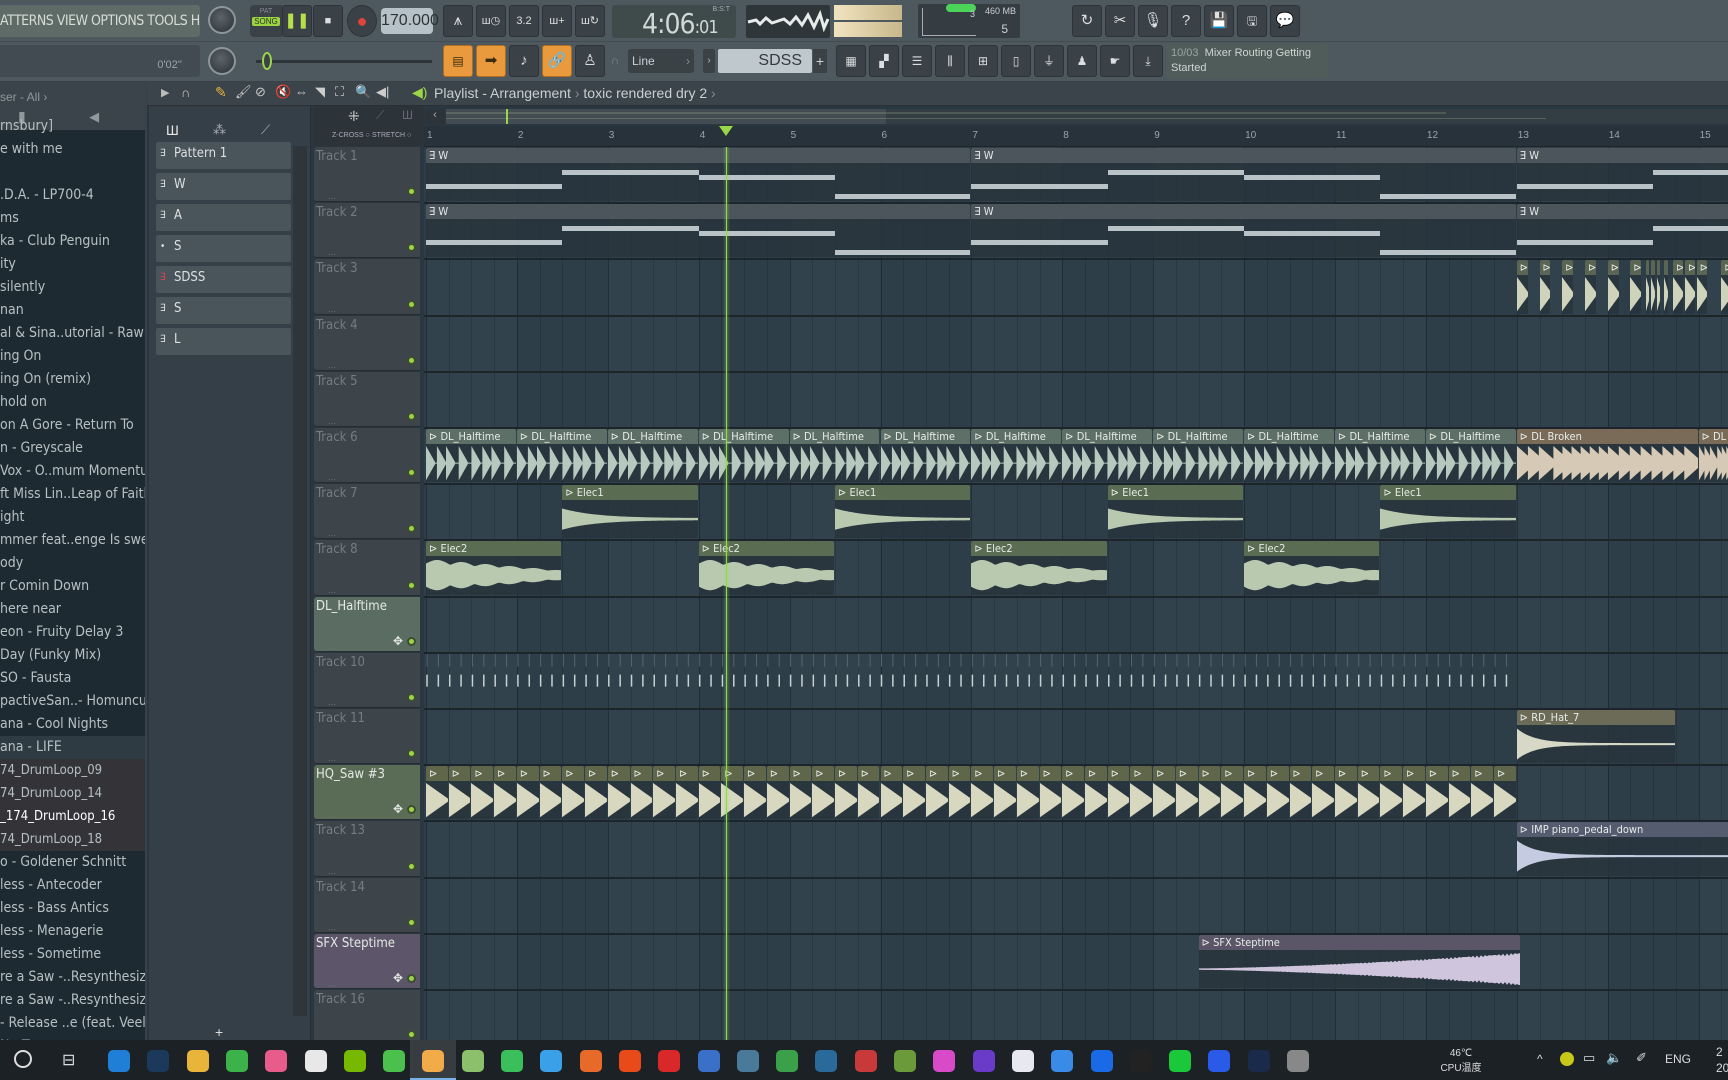 The image size is (1728, 1080). Describe the element at coordinates (23, 1059) in the screenshot. I see `search-icon` at that location.